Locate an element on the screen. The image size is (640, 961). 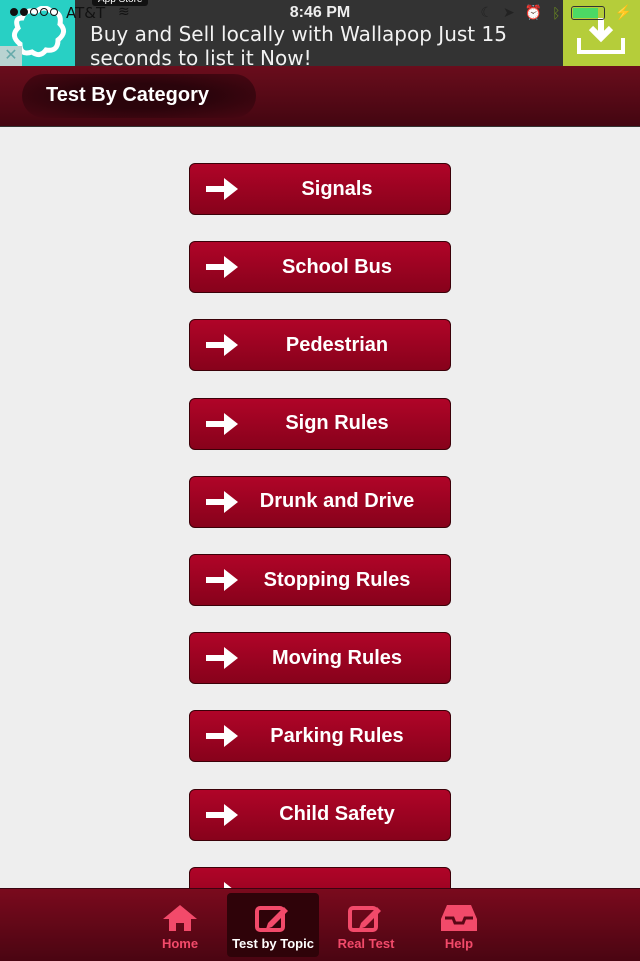
location-icon: ➤ is located at coordinates (508, 12).